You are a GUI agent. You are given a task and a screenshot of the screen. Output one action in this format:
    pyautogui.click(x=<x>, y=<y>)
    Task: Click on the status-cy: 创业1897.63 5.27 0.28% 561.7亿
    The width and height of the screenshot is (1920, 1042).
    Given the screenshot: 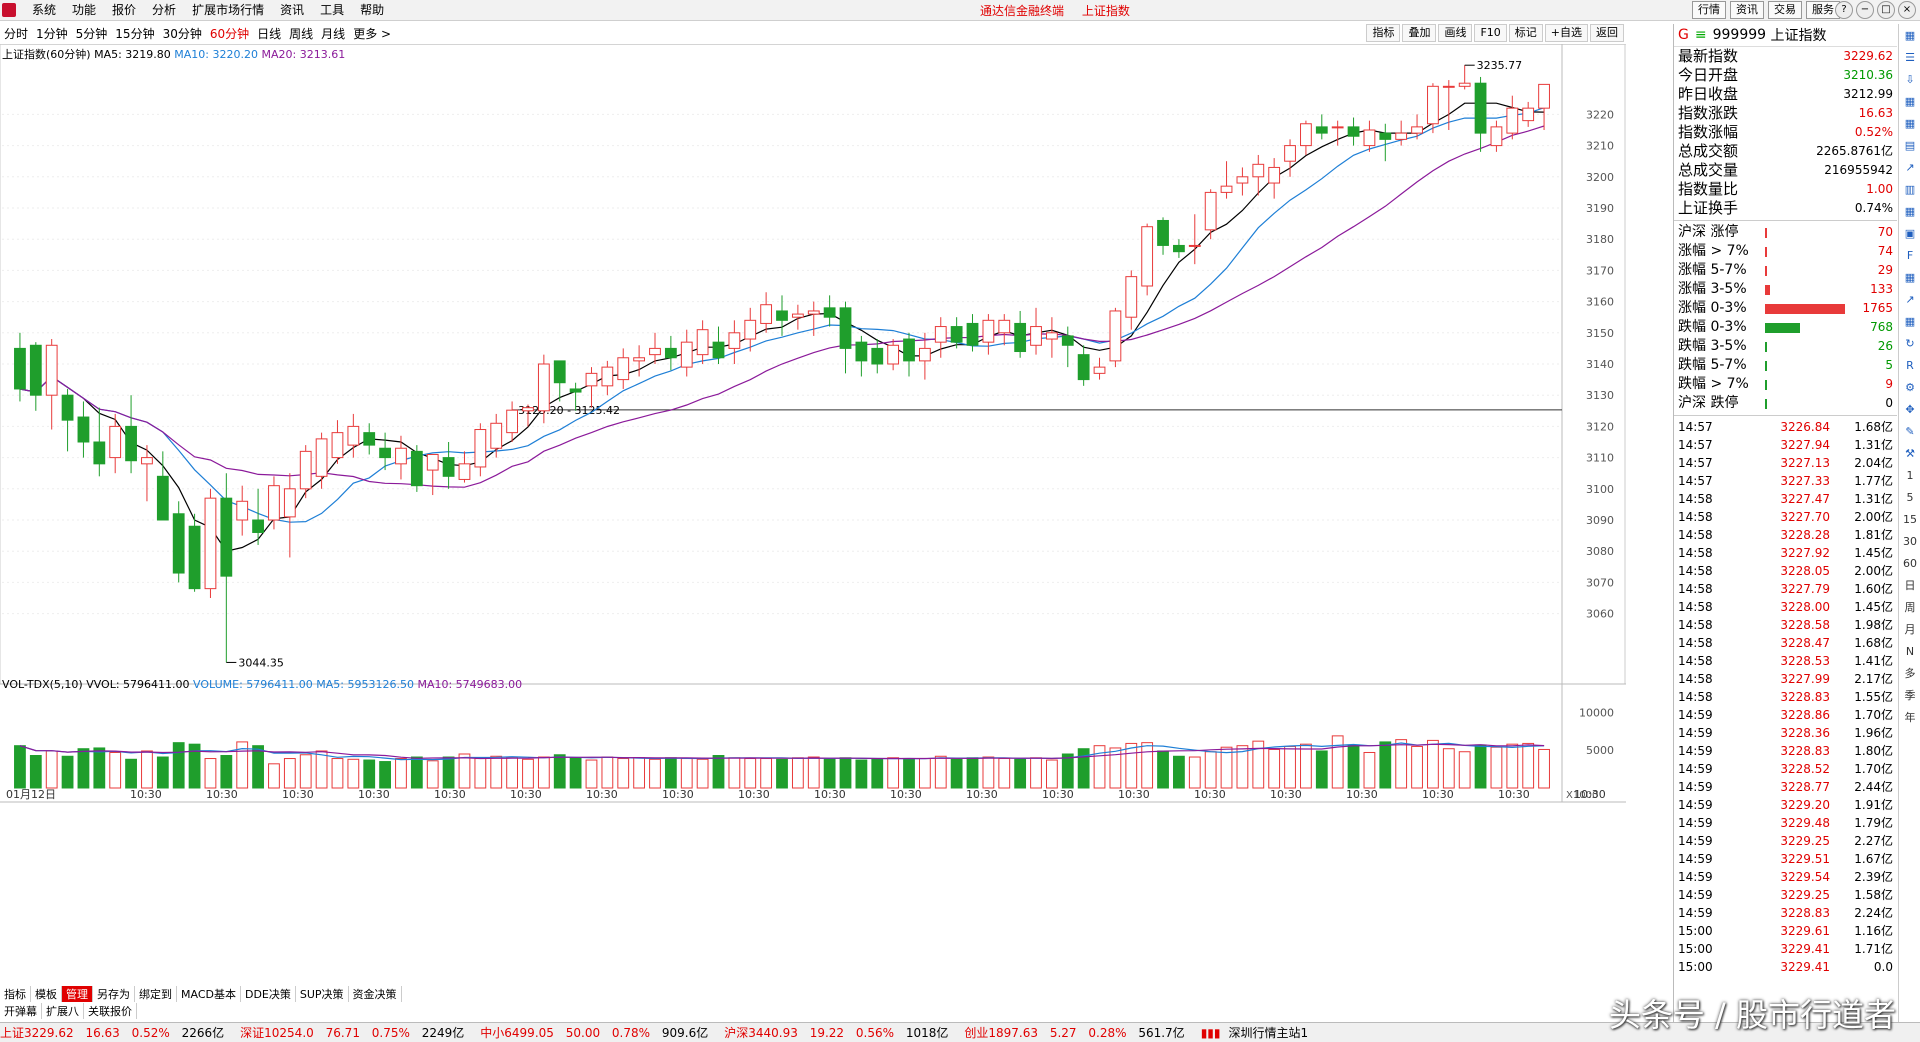 What is the action you would take?
    pyautogui.click(x=1078, y=1032)
    